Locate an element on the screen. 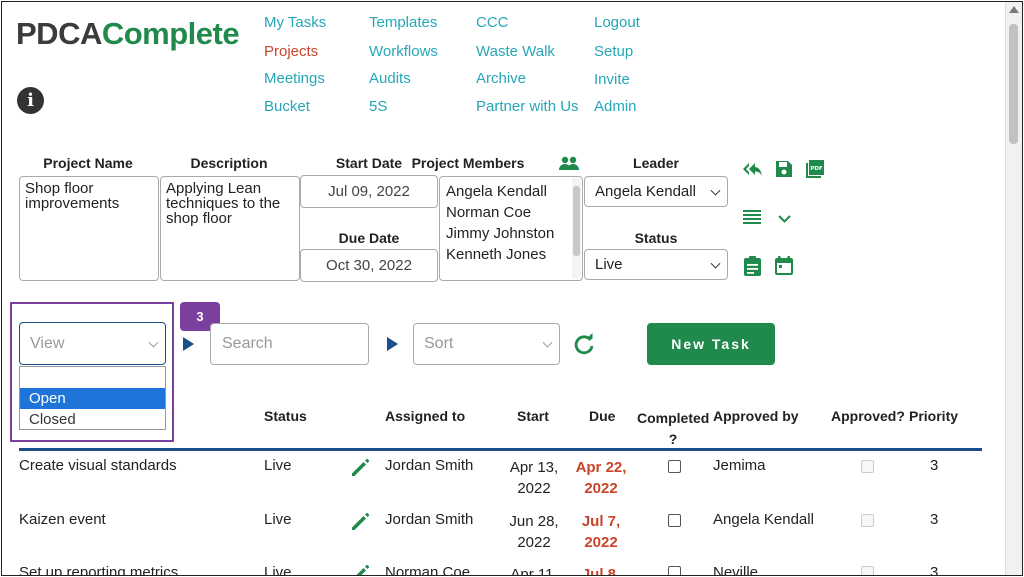 This screenshot has height=577, width=1024. due-date-field: Oct 30, 2022 is located at coordinates (369, 265).